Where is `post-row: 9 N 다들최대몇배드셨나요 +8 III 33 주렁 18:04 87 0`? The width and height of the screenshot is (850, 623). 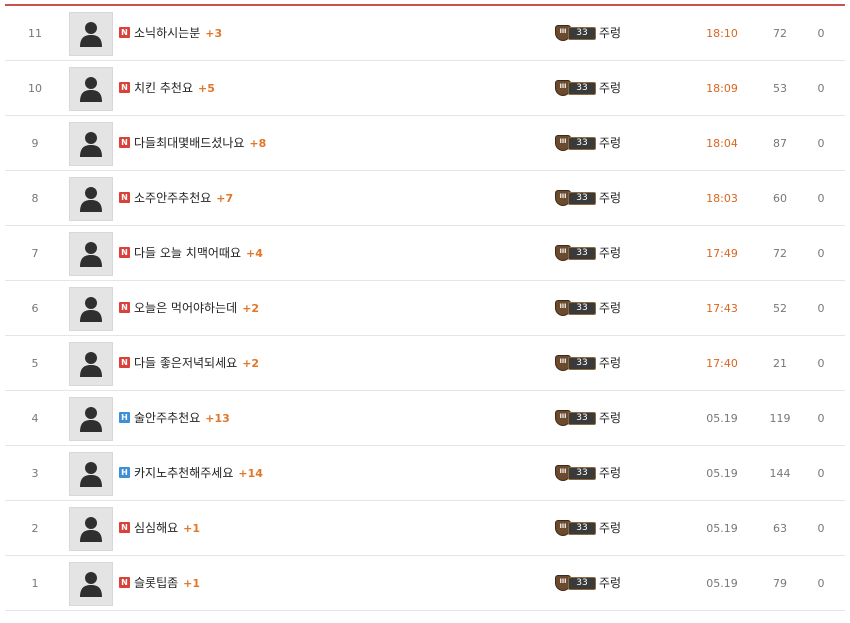 post-row: 9 N 다들최대몇배드셨나요 +8 III 33 주렁 18:04 87 0 is located at coordinates (425, 143).